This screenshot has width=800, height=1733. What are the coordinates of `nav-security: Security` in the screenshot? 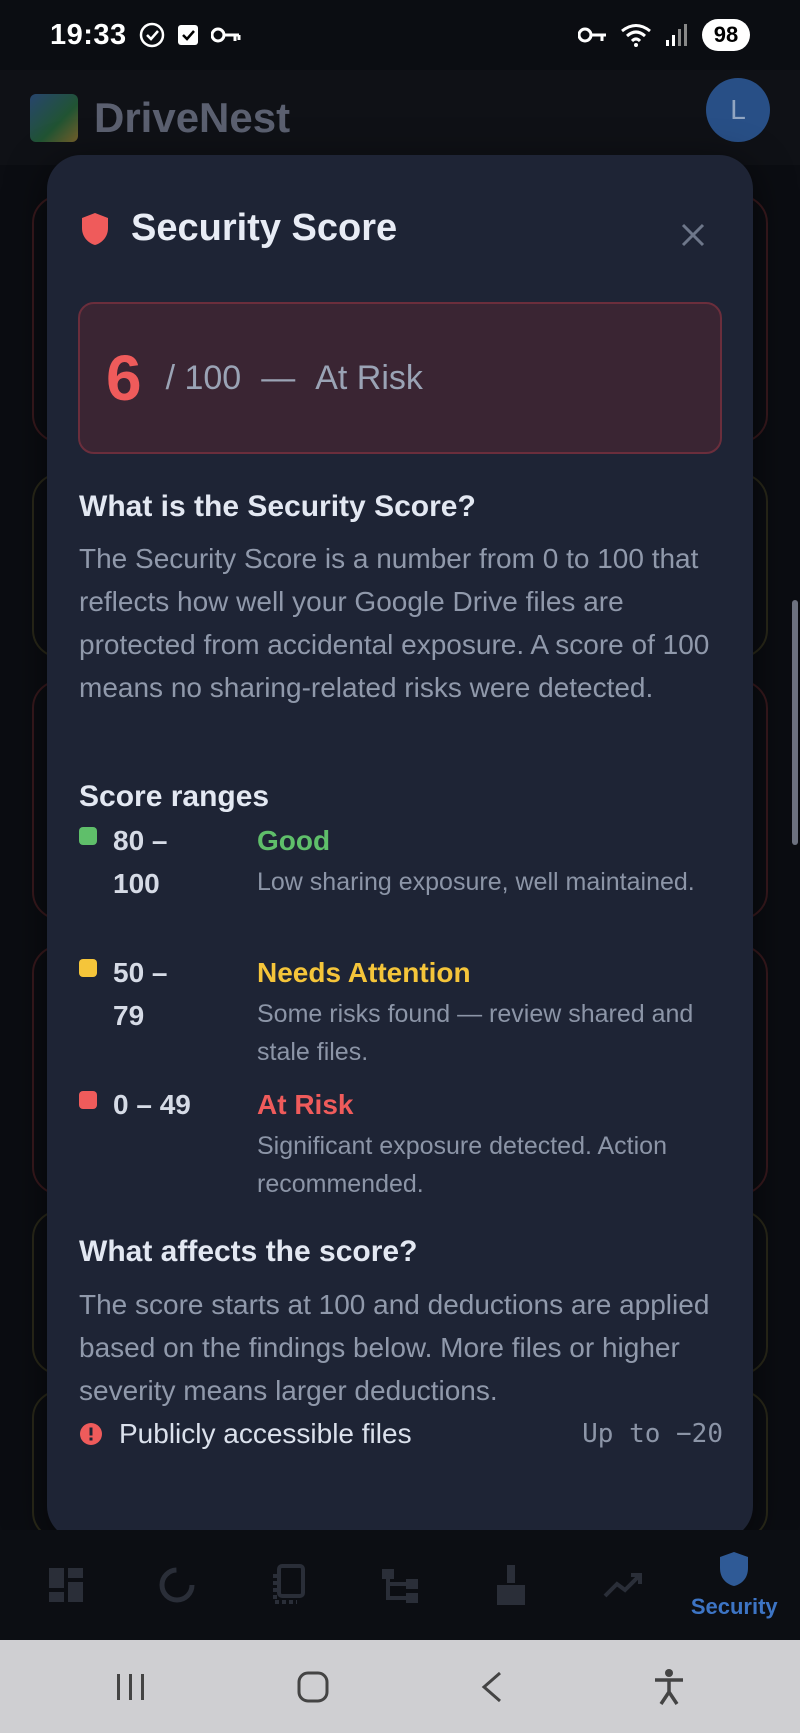 It's located at (734, 1585).